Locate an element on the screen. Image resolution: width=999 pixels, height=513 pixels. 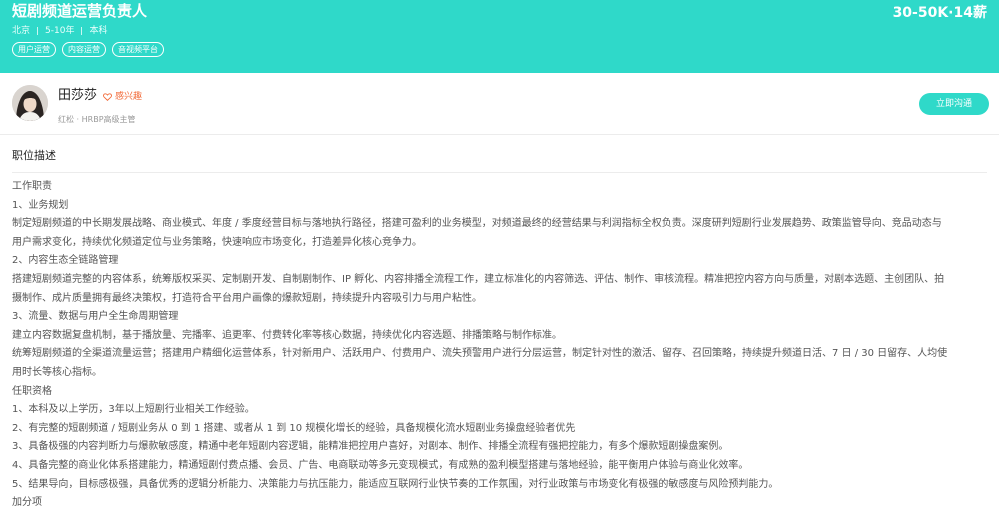
interest-button: 感兴趣 is located at coordinates (122, 97).